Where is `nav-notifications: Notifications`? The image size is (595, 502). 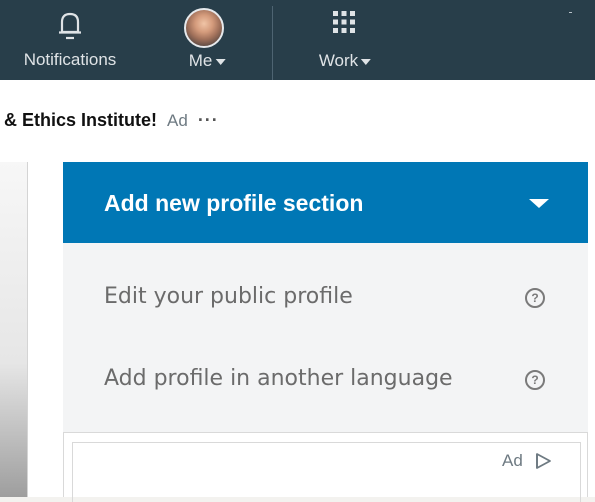
nav-notifications: Notifications is located at coordinates (70, 40).